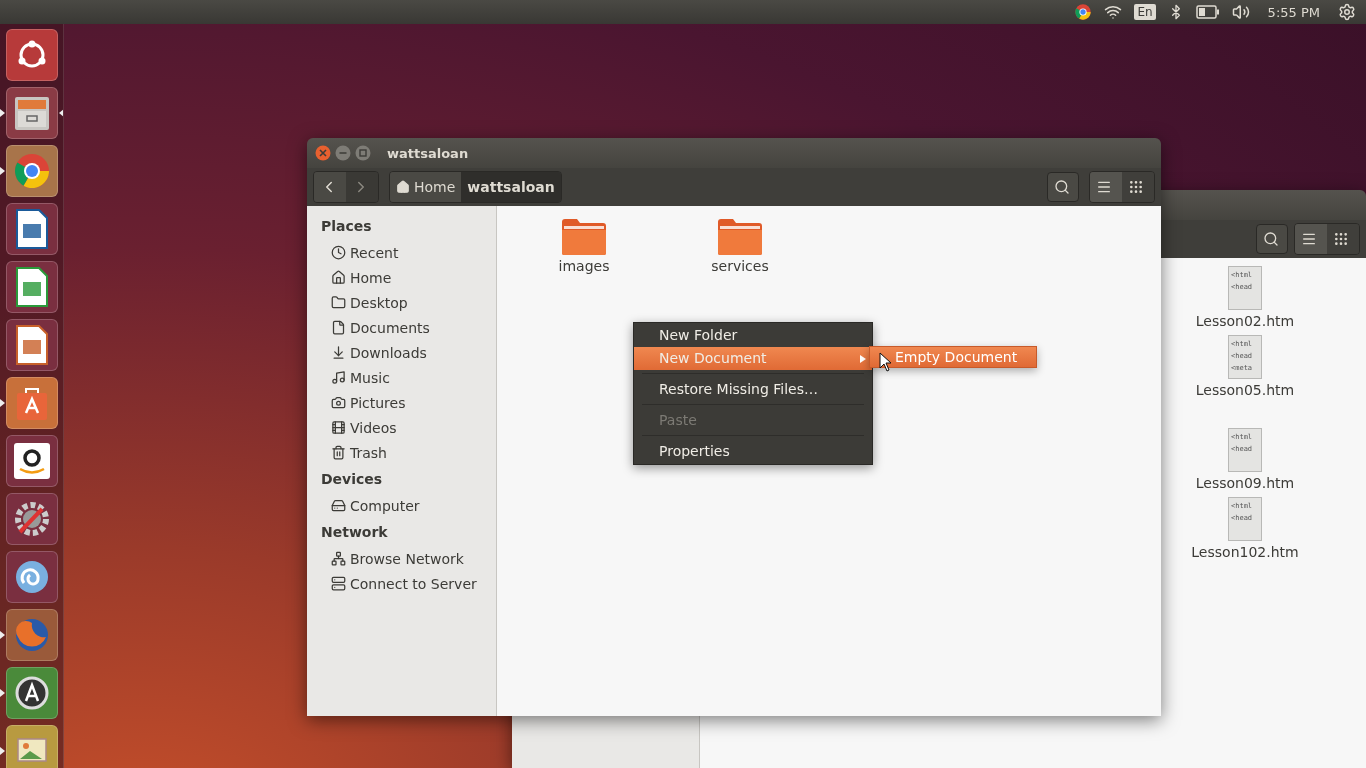 The width and height of the screenshot is (1366, 768). Describe the element at coordinates (323, 153) in the screenshot. I see `close-icon` at that location.